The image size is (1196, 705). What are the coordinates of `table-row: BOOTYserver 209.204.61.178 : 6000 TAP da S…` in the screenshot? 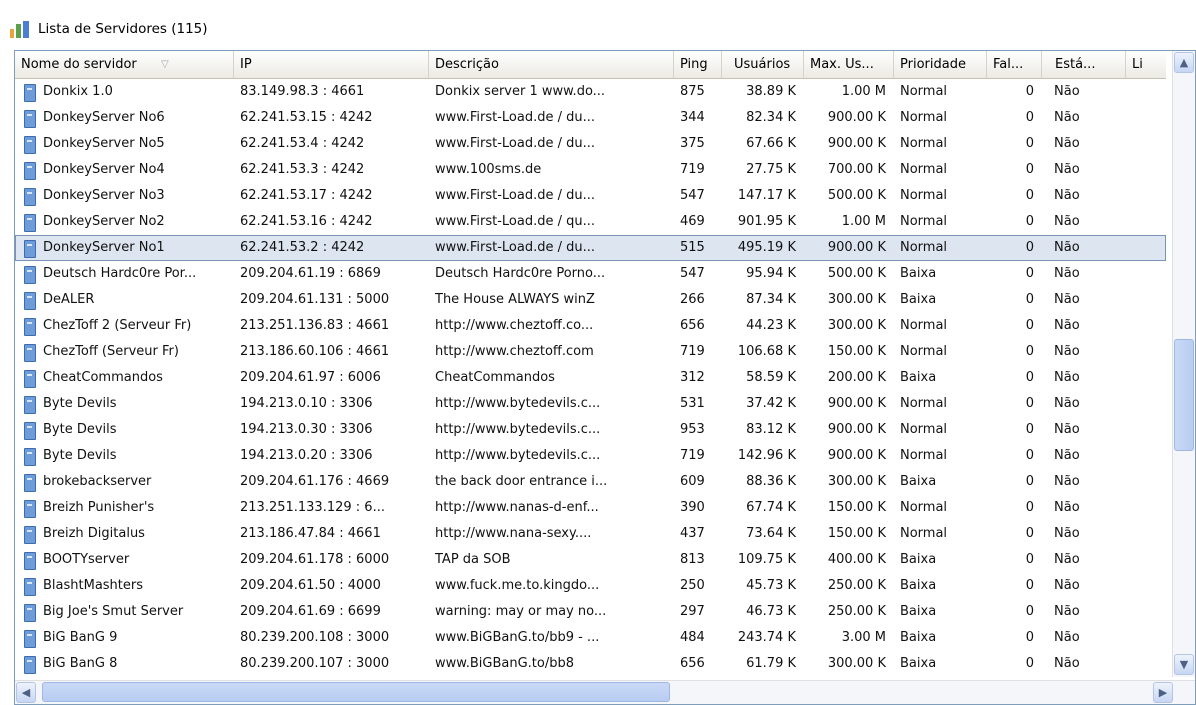 It's located at (590, 560).